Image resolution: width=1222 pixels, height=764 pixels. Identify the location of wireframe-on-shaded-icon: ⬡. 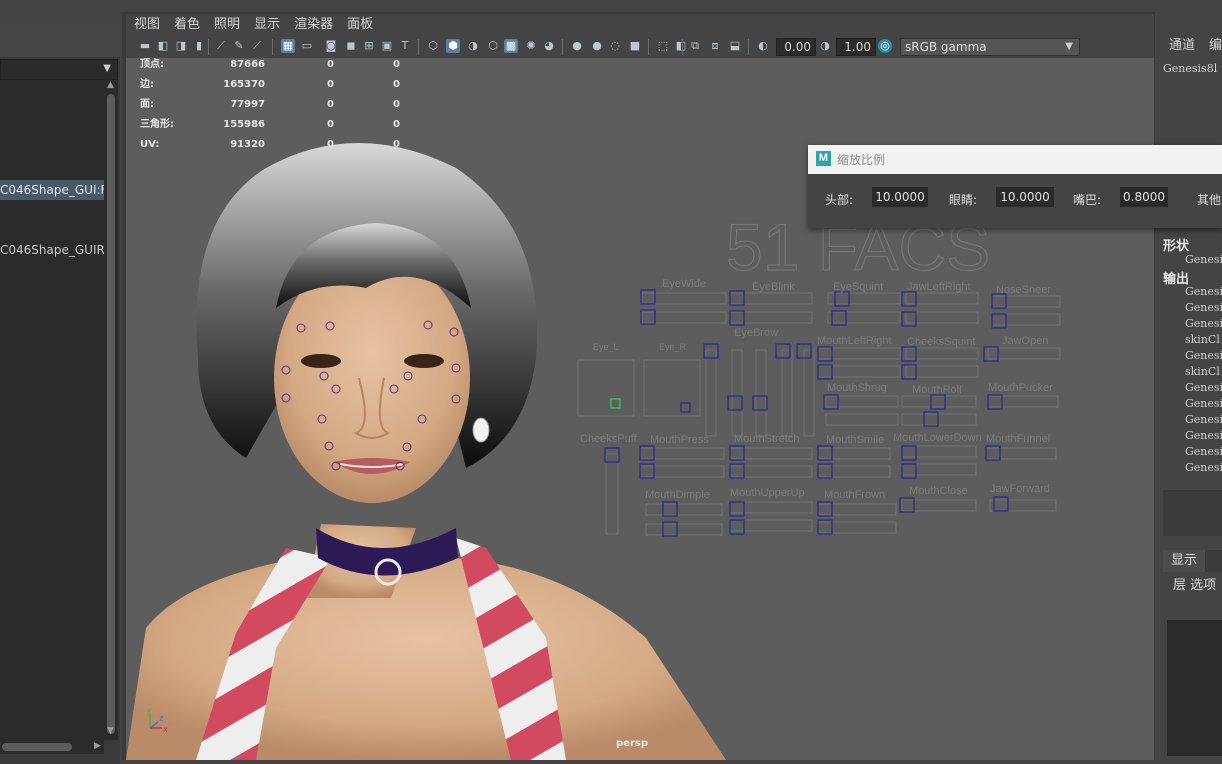
(493, 46).